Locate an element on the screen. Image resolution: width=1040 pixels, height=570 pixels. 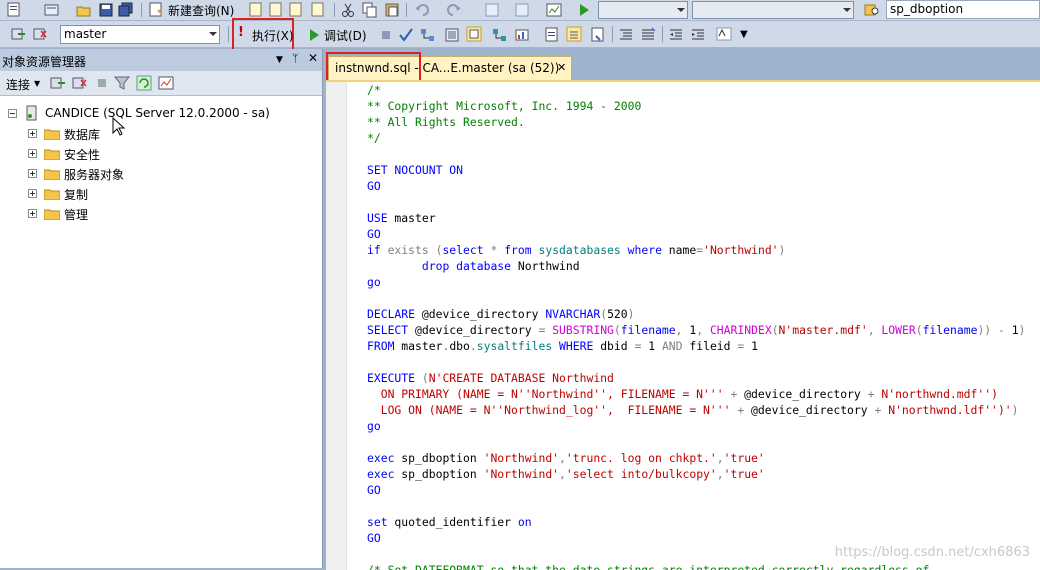
tab-highlight is located at coordinates (373, 67).